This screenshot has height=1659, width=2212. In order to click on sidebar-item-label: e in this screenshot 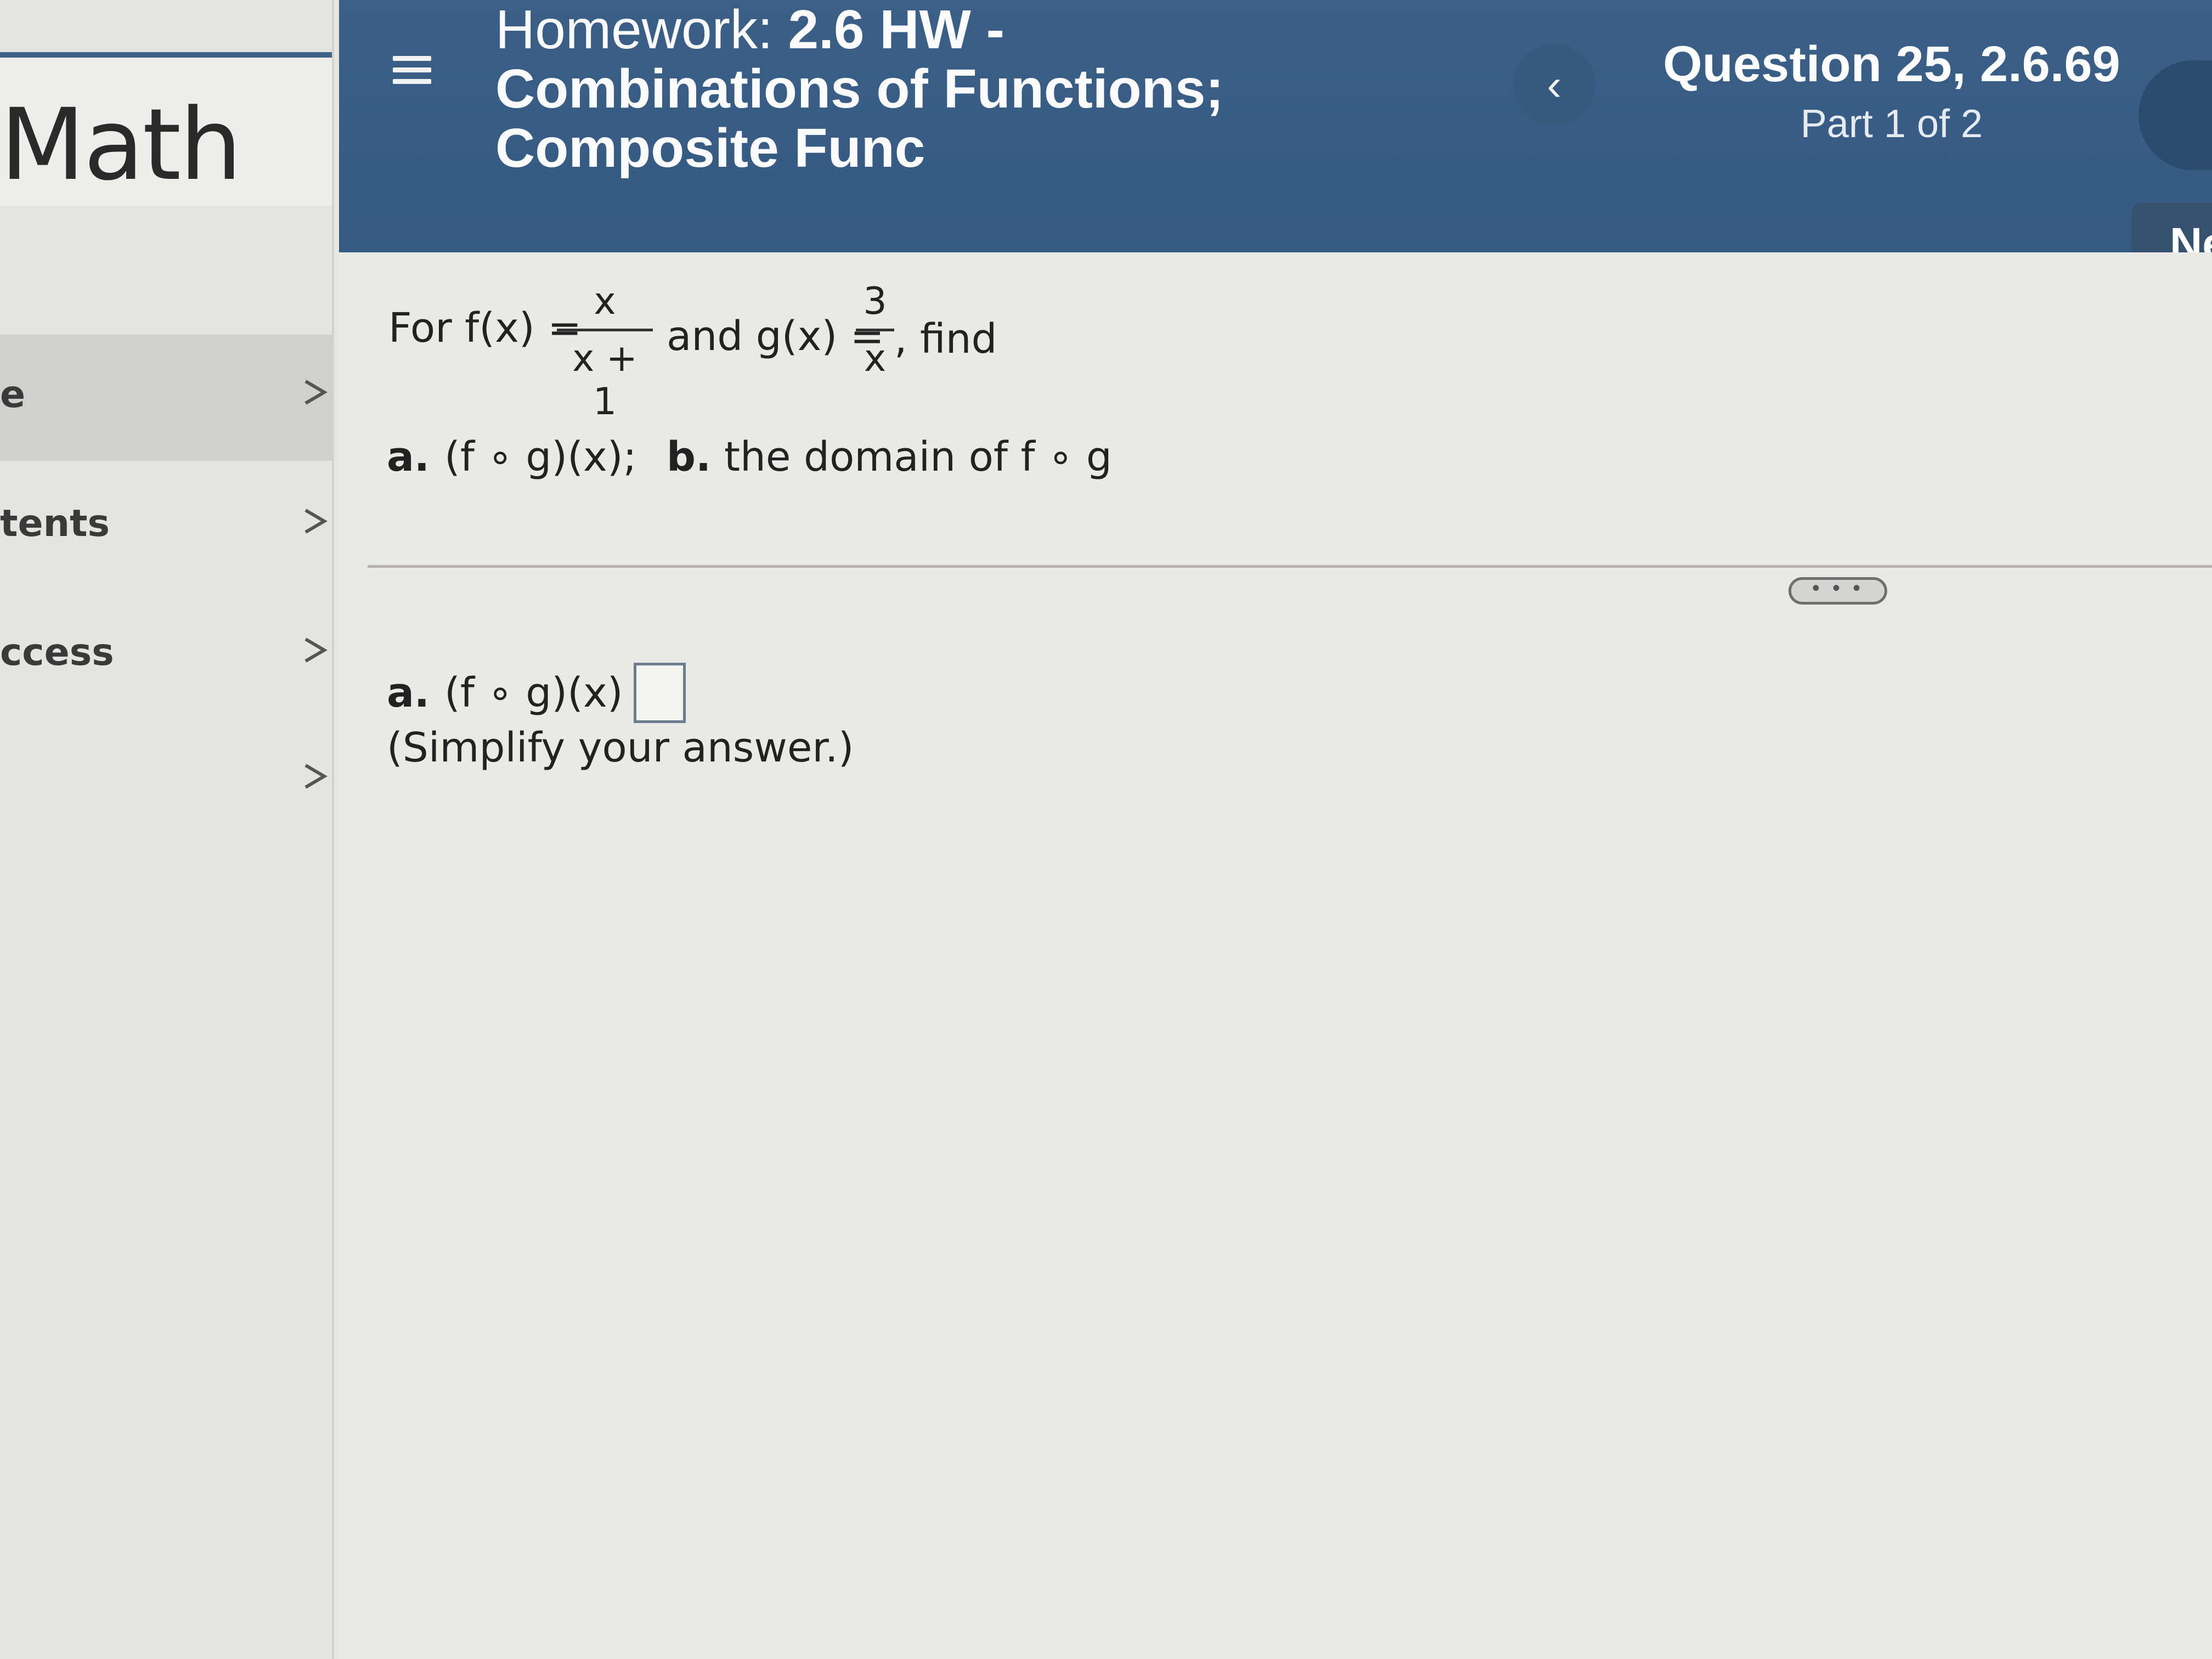, I will do `click(13, 394)`.